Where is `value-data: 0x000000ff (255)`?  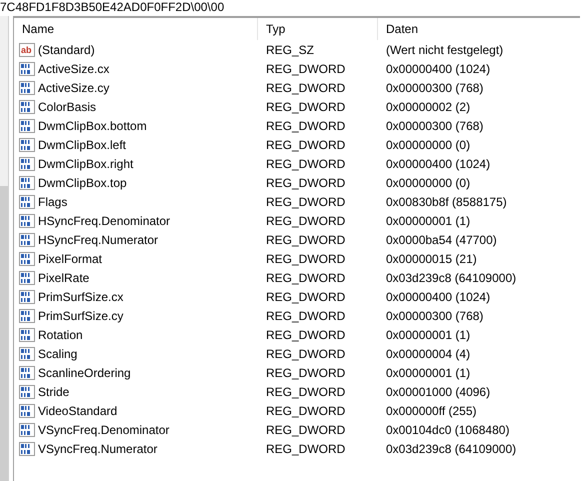 value-data: 0x000000ff (255) is located at coordinates (431, 411).